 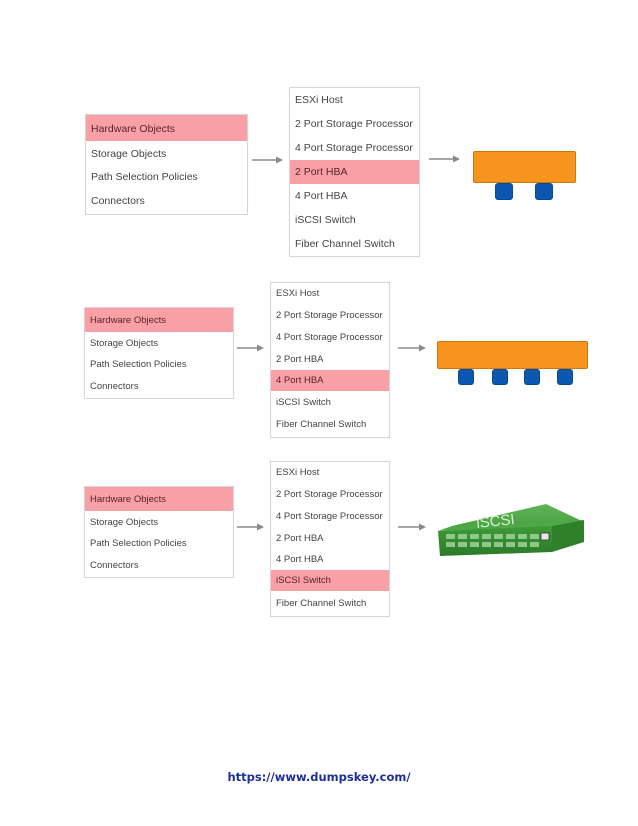 I want to click on footer-url-link: https://www.dumpskey.com/, so click(x=319, y=777).